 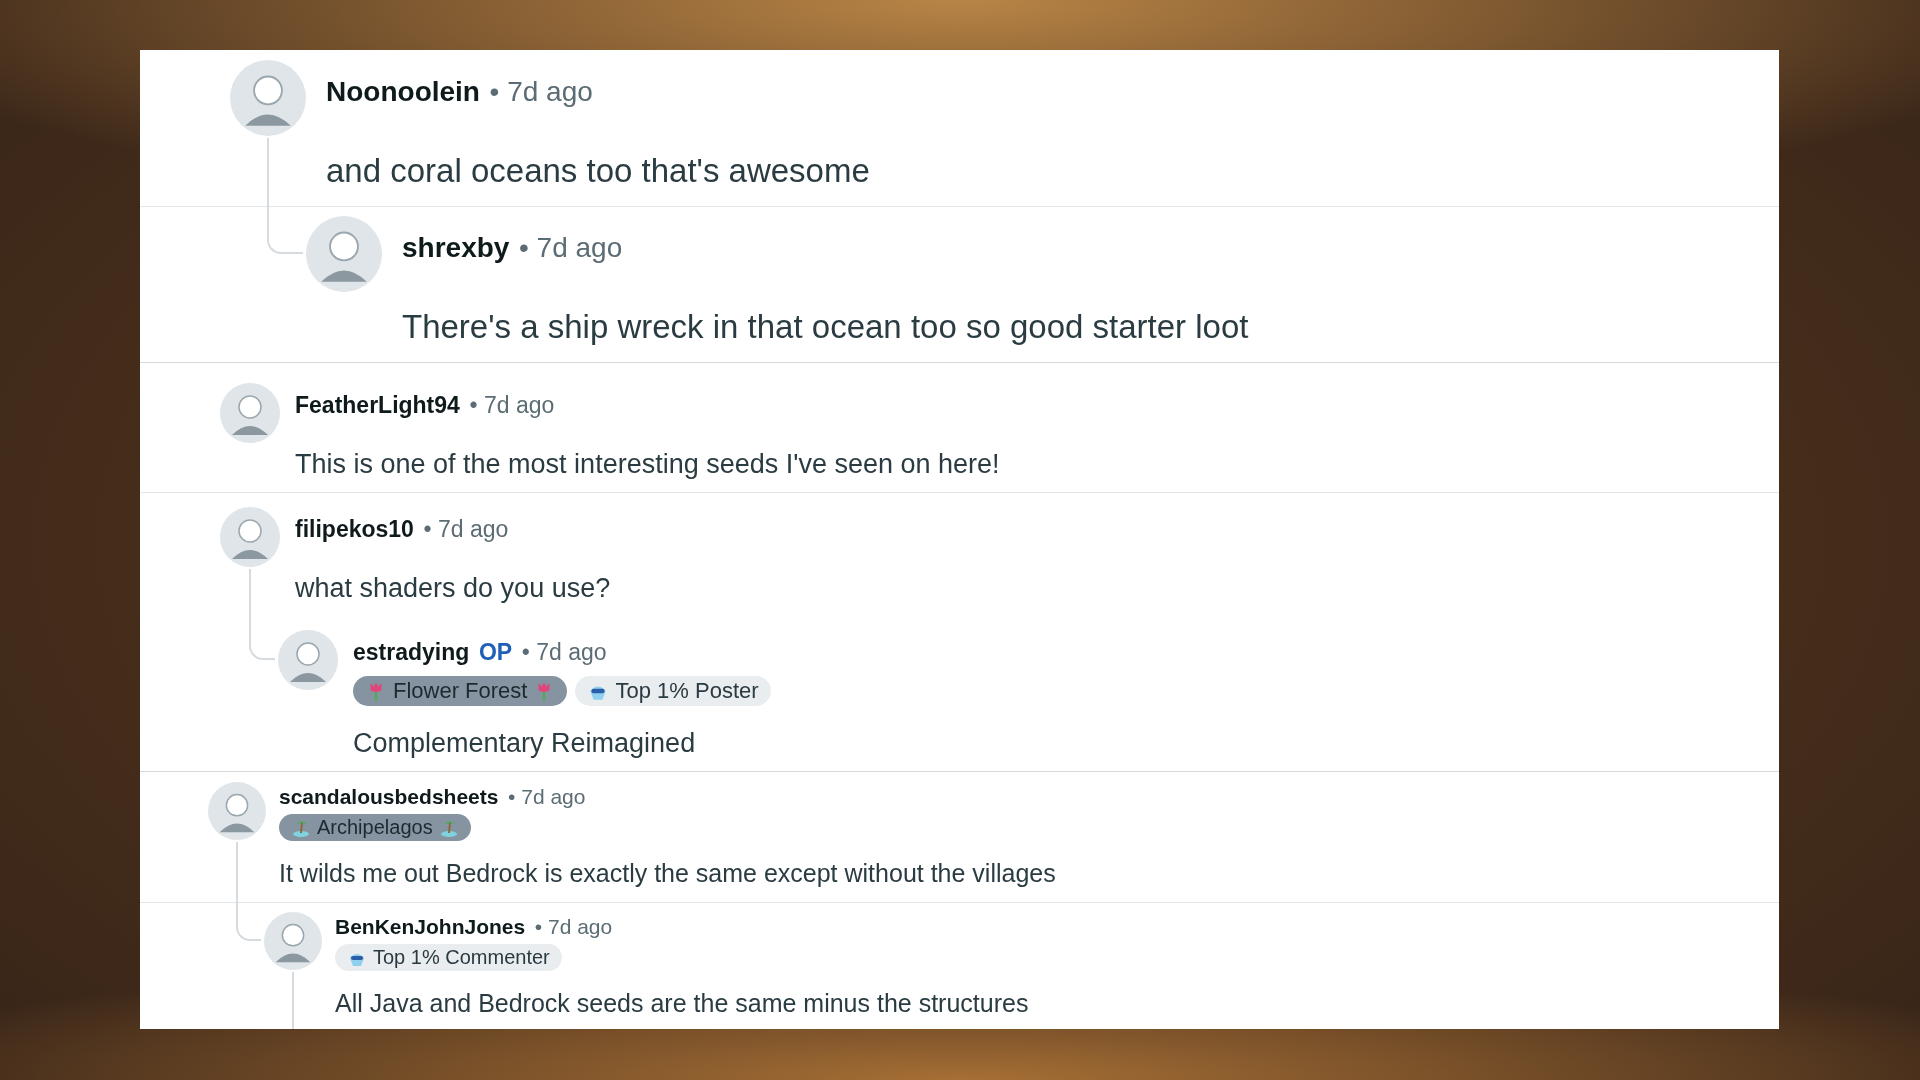 What do you see at coordinates (403, 92) in the screenshot?
I see `username: Noonoolein` at bounding box center [403, 92].